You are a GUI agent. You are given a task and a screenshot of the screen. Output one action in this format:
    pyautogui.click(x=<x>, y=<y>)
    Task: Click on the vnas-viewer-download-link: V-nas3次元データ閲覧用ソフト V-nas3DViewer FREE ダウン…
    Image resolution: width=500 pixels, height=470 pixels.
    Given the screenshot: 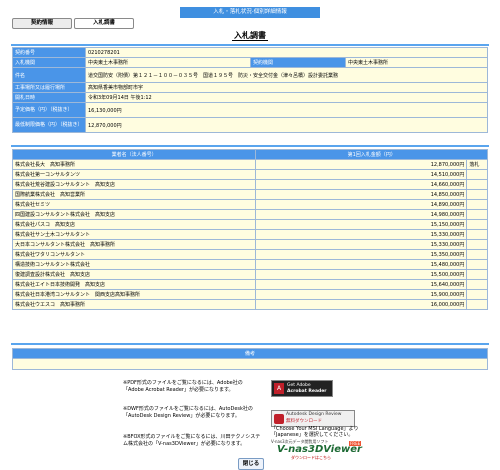 What is the action you would take?
    pyautogui.click(x=321, y=449)
    